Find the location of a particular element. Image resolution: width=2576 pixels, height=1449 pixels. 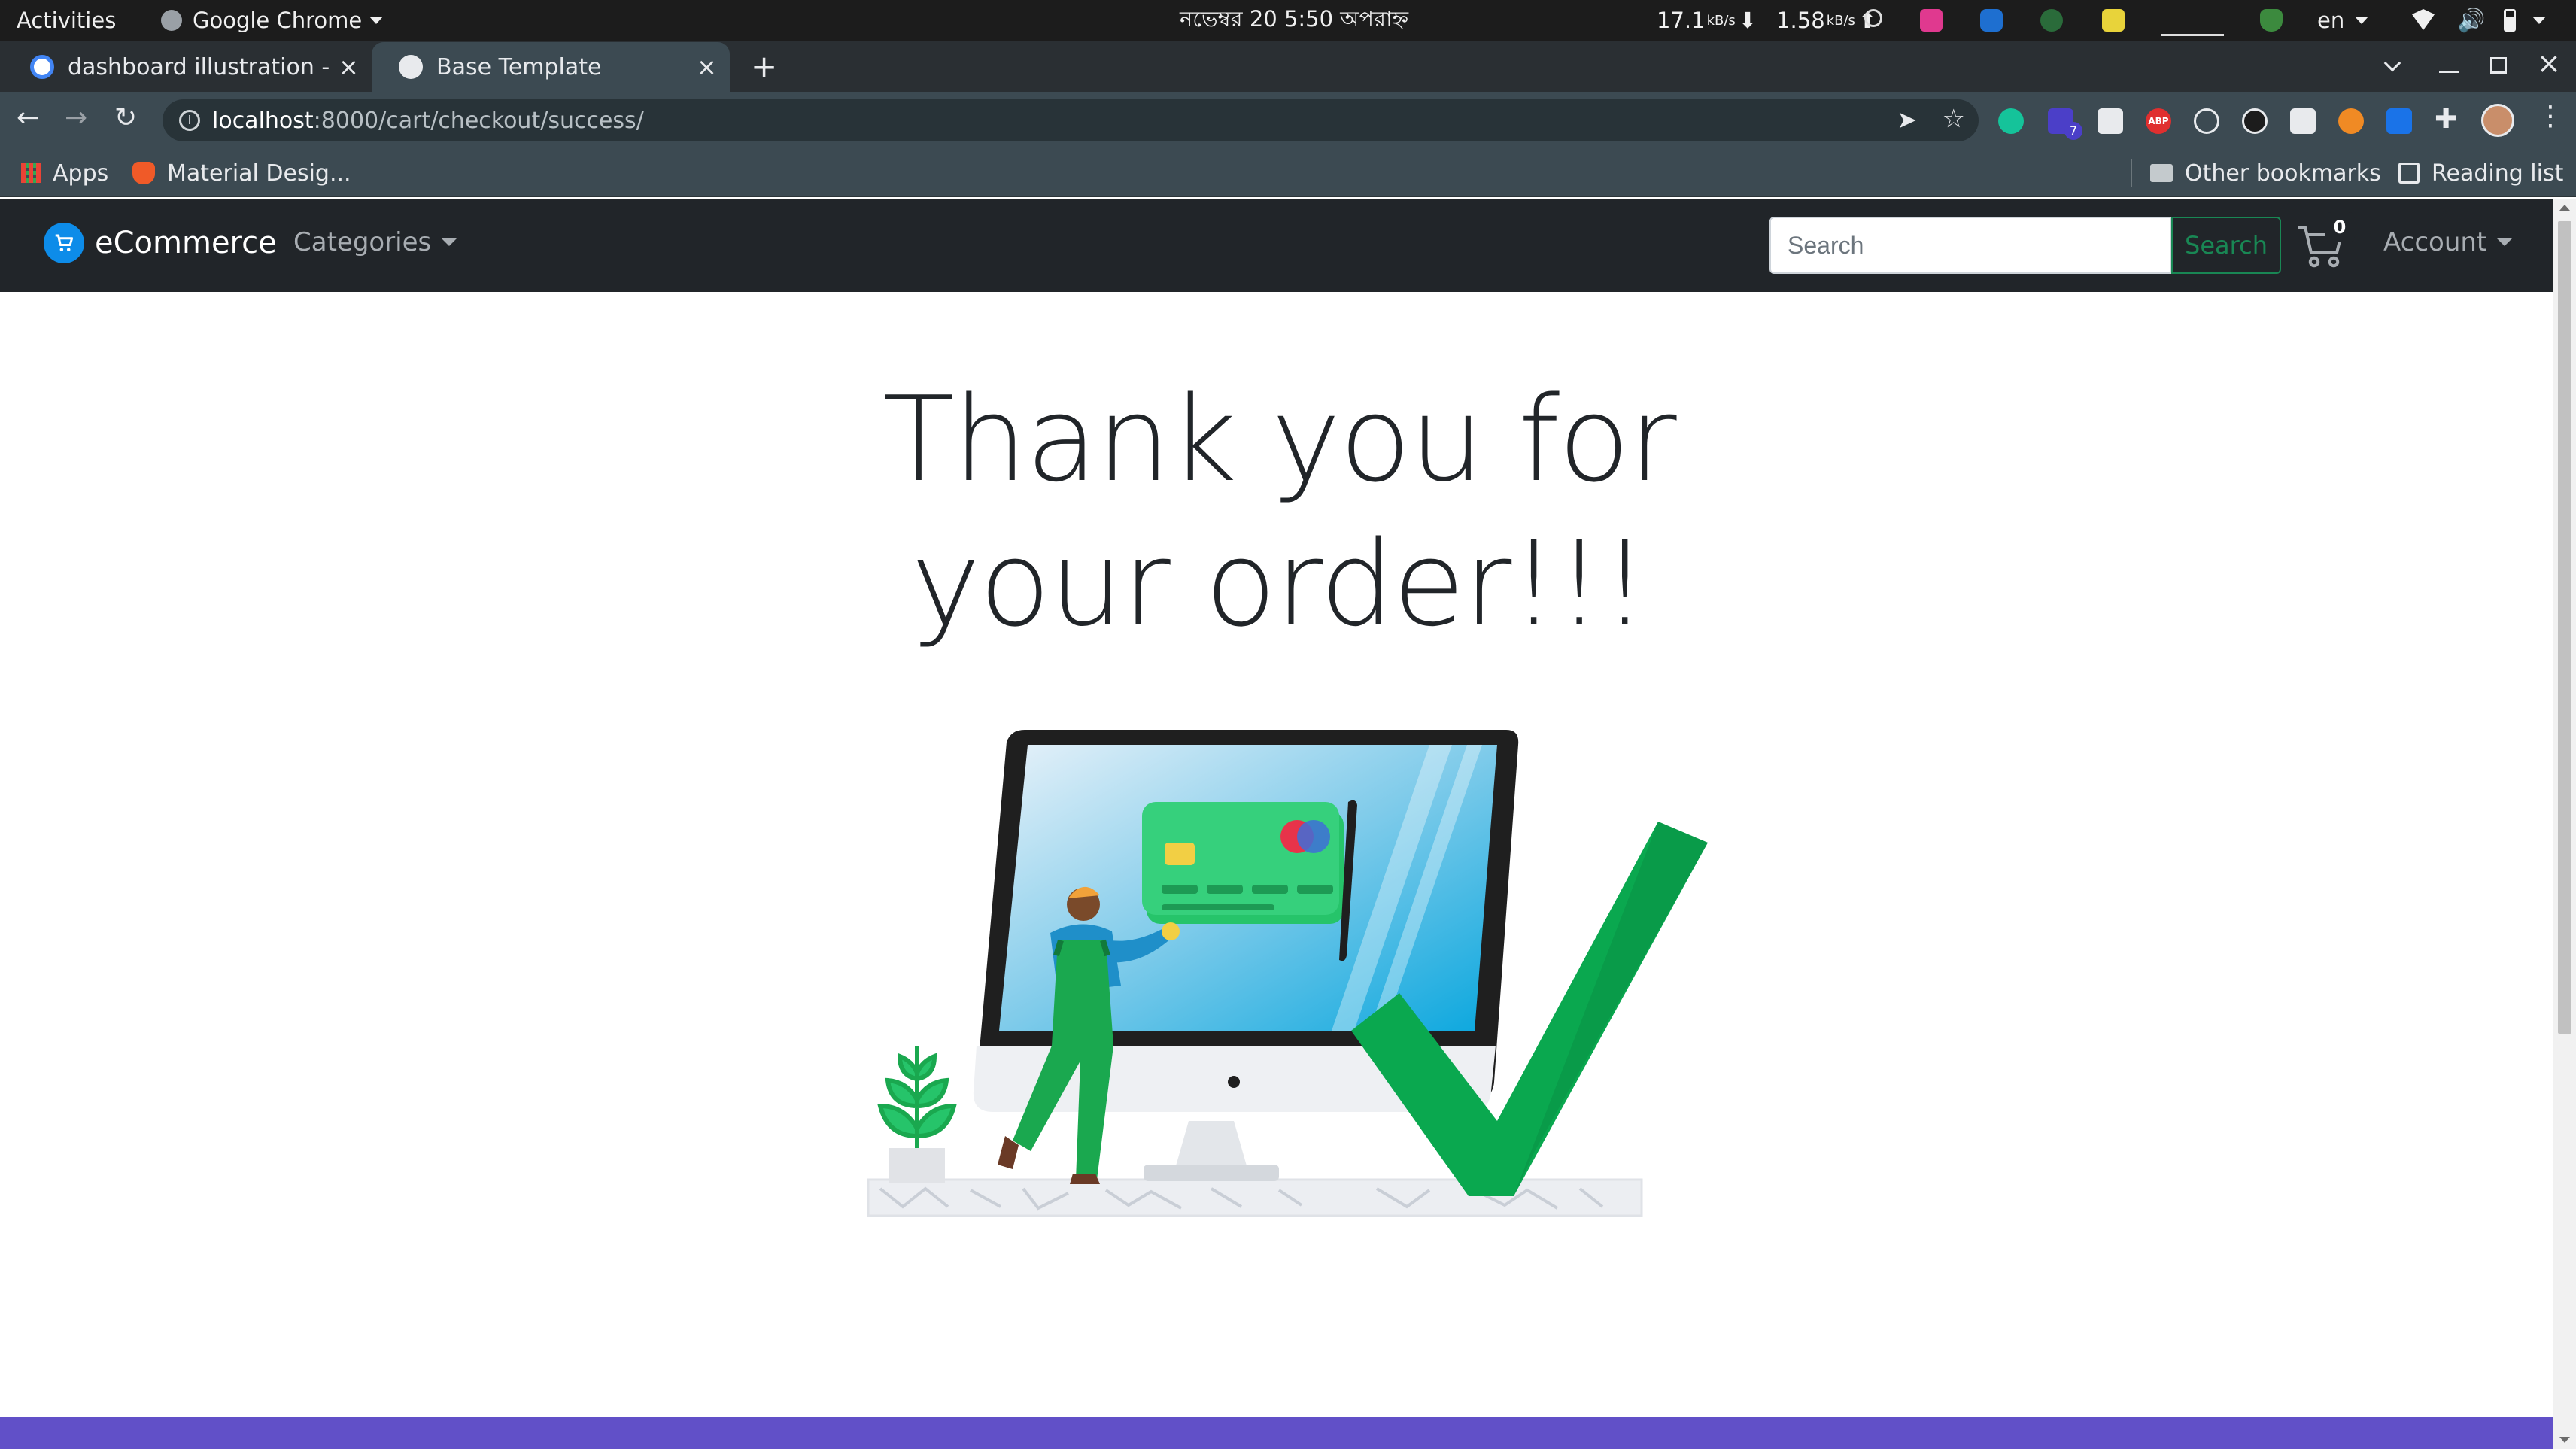

net-up-value: 1.58 is located at coordinates (1800, 21).